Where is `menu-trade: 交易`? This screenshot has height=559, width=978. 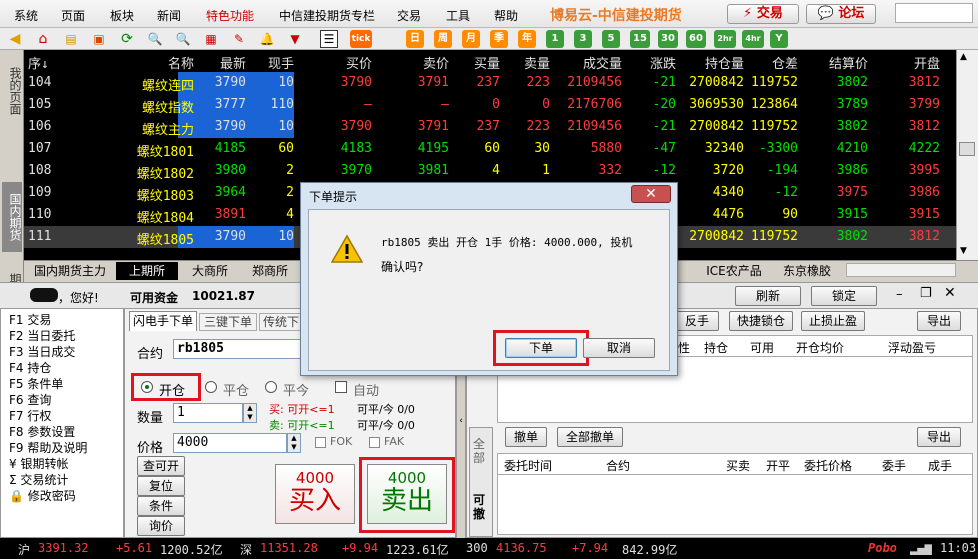 menu-trade: 交易 is located at coordinates (409, 15).